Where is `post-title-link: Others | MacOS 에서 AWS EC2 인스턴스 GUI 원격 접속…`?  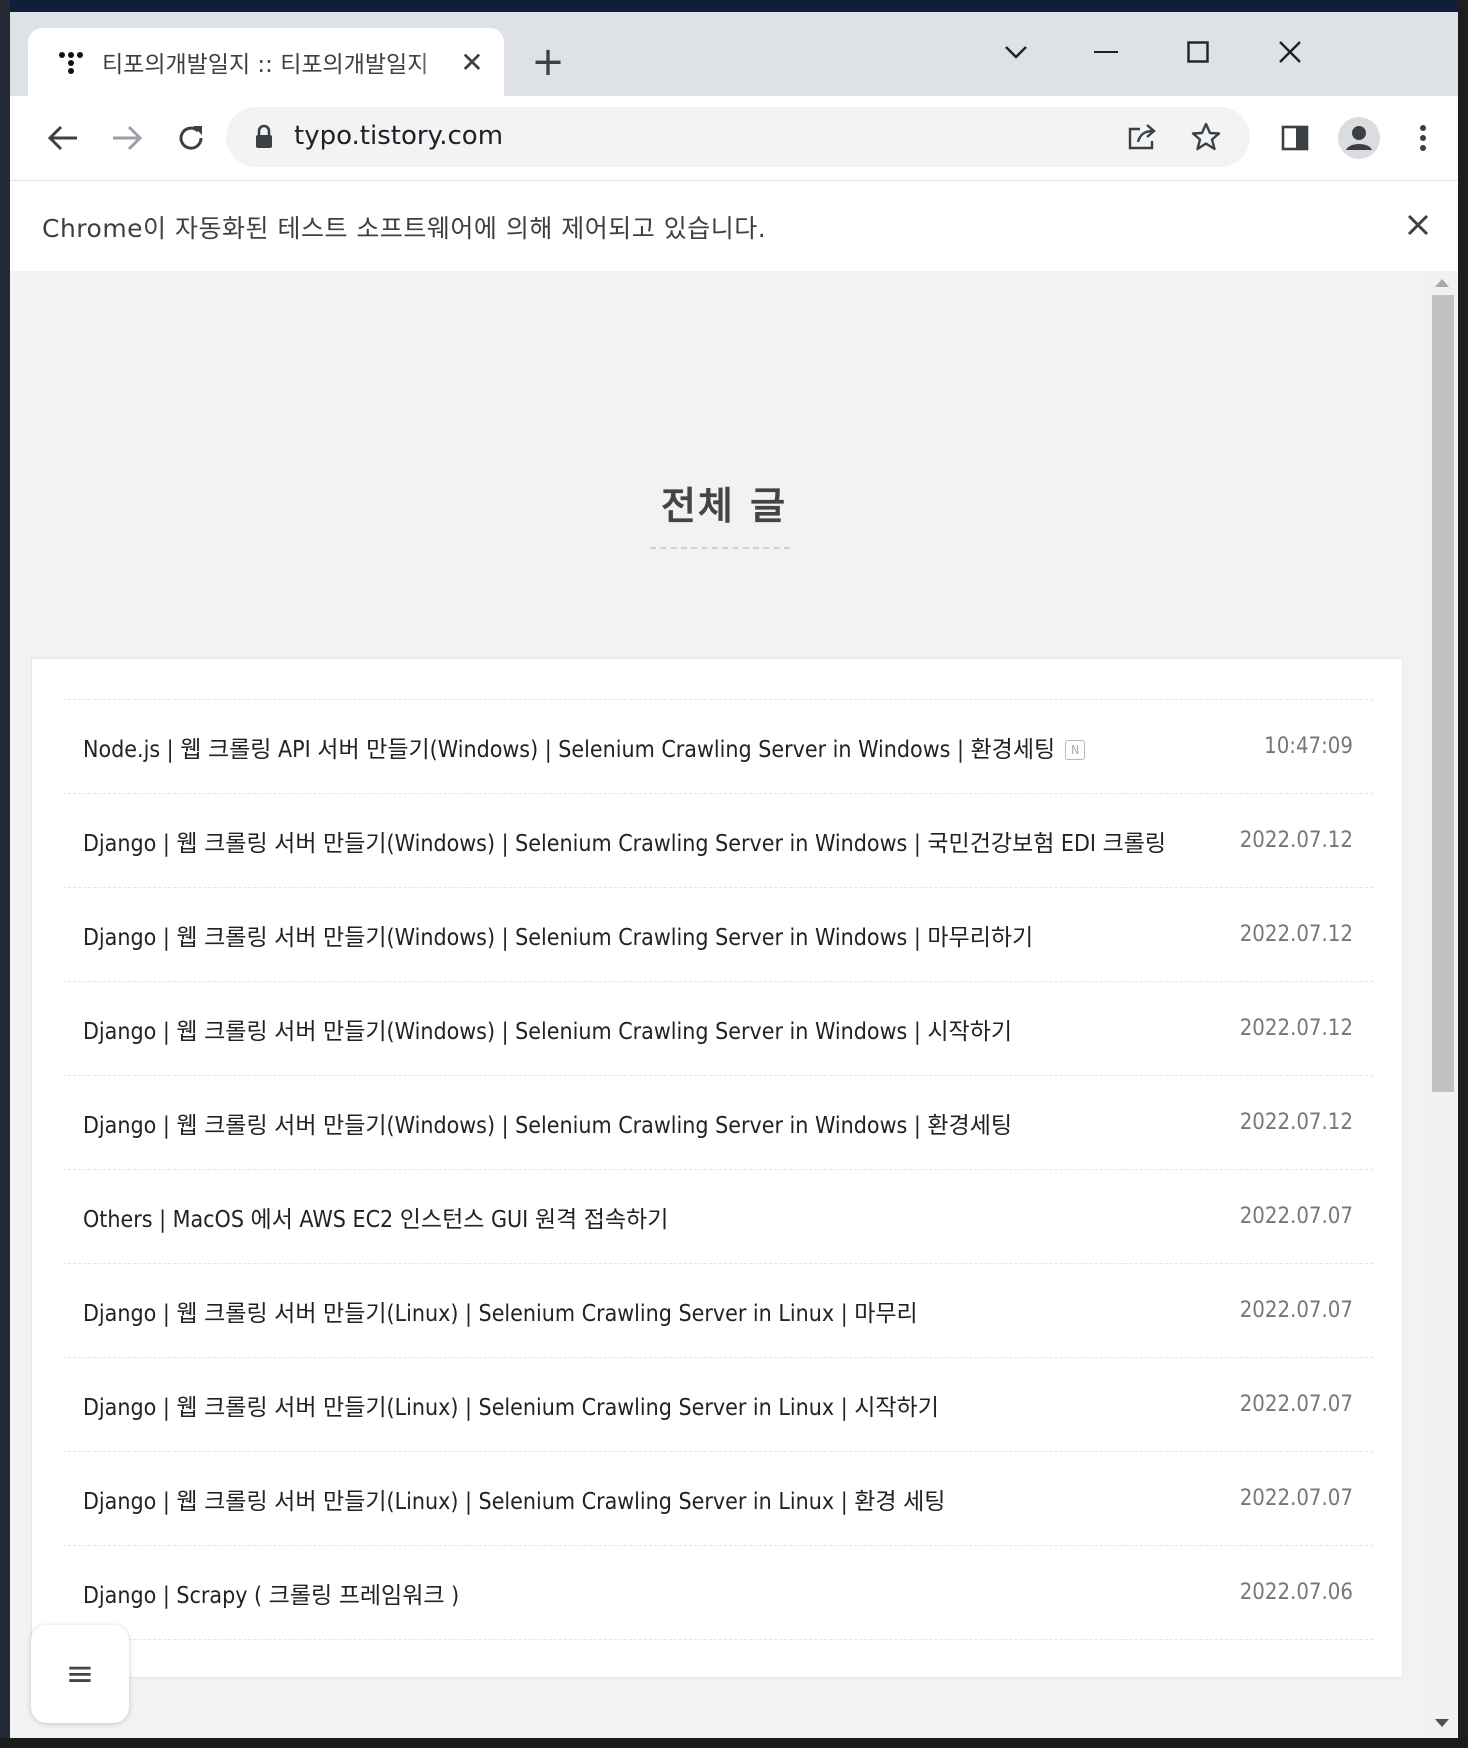 post-title-link: Others | MacOS 에서 AWS EC2 인스턴스 GUI 원격 접속… is located at coordinates (375, 1217).